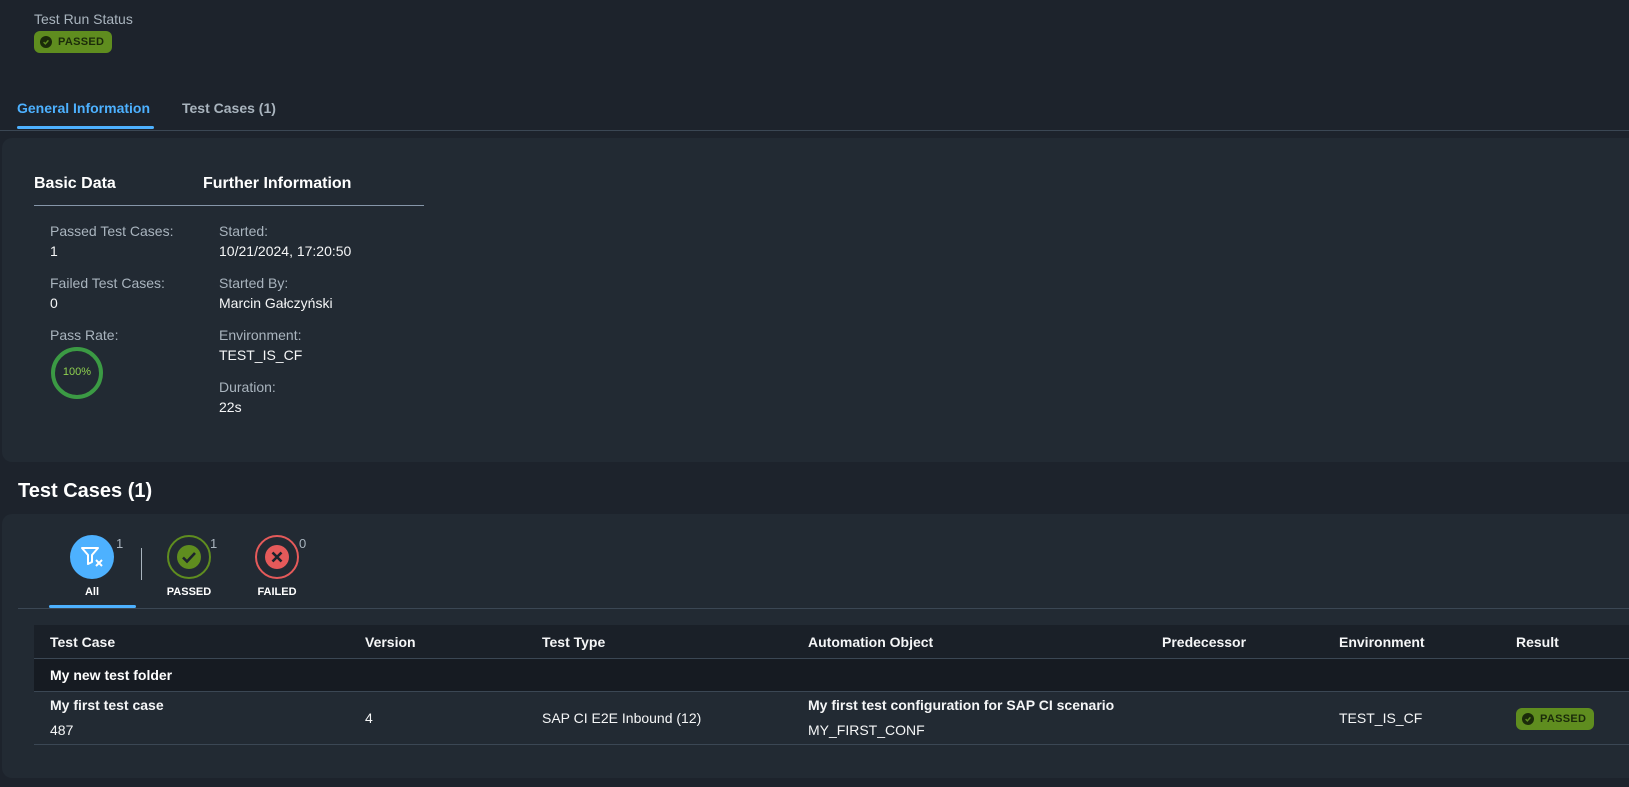 The width and height of the screenshot is (1629, 787). I want to click on filter-all-label: All, so click(92, 592).